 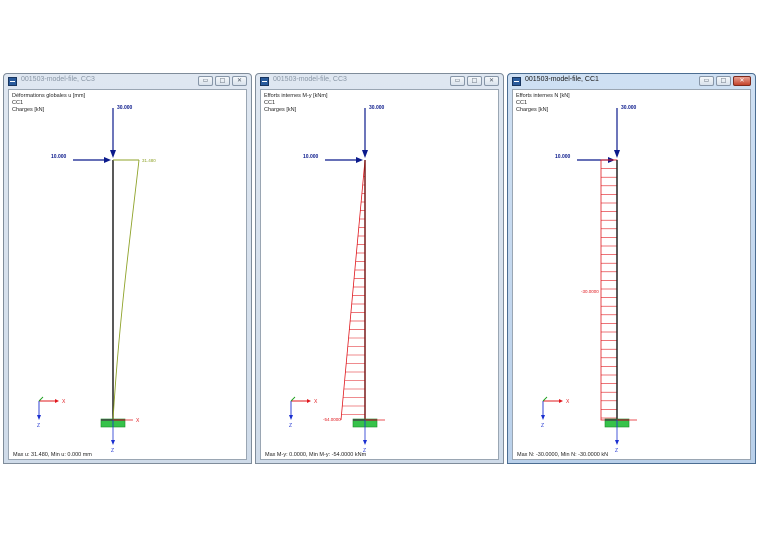 I want to click on status-text: Max u: 31.480, Min u: 0.000 mm, so click(x=52, y=455).